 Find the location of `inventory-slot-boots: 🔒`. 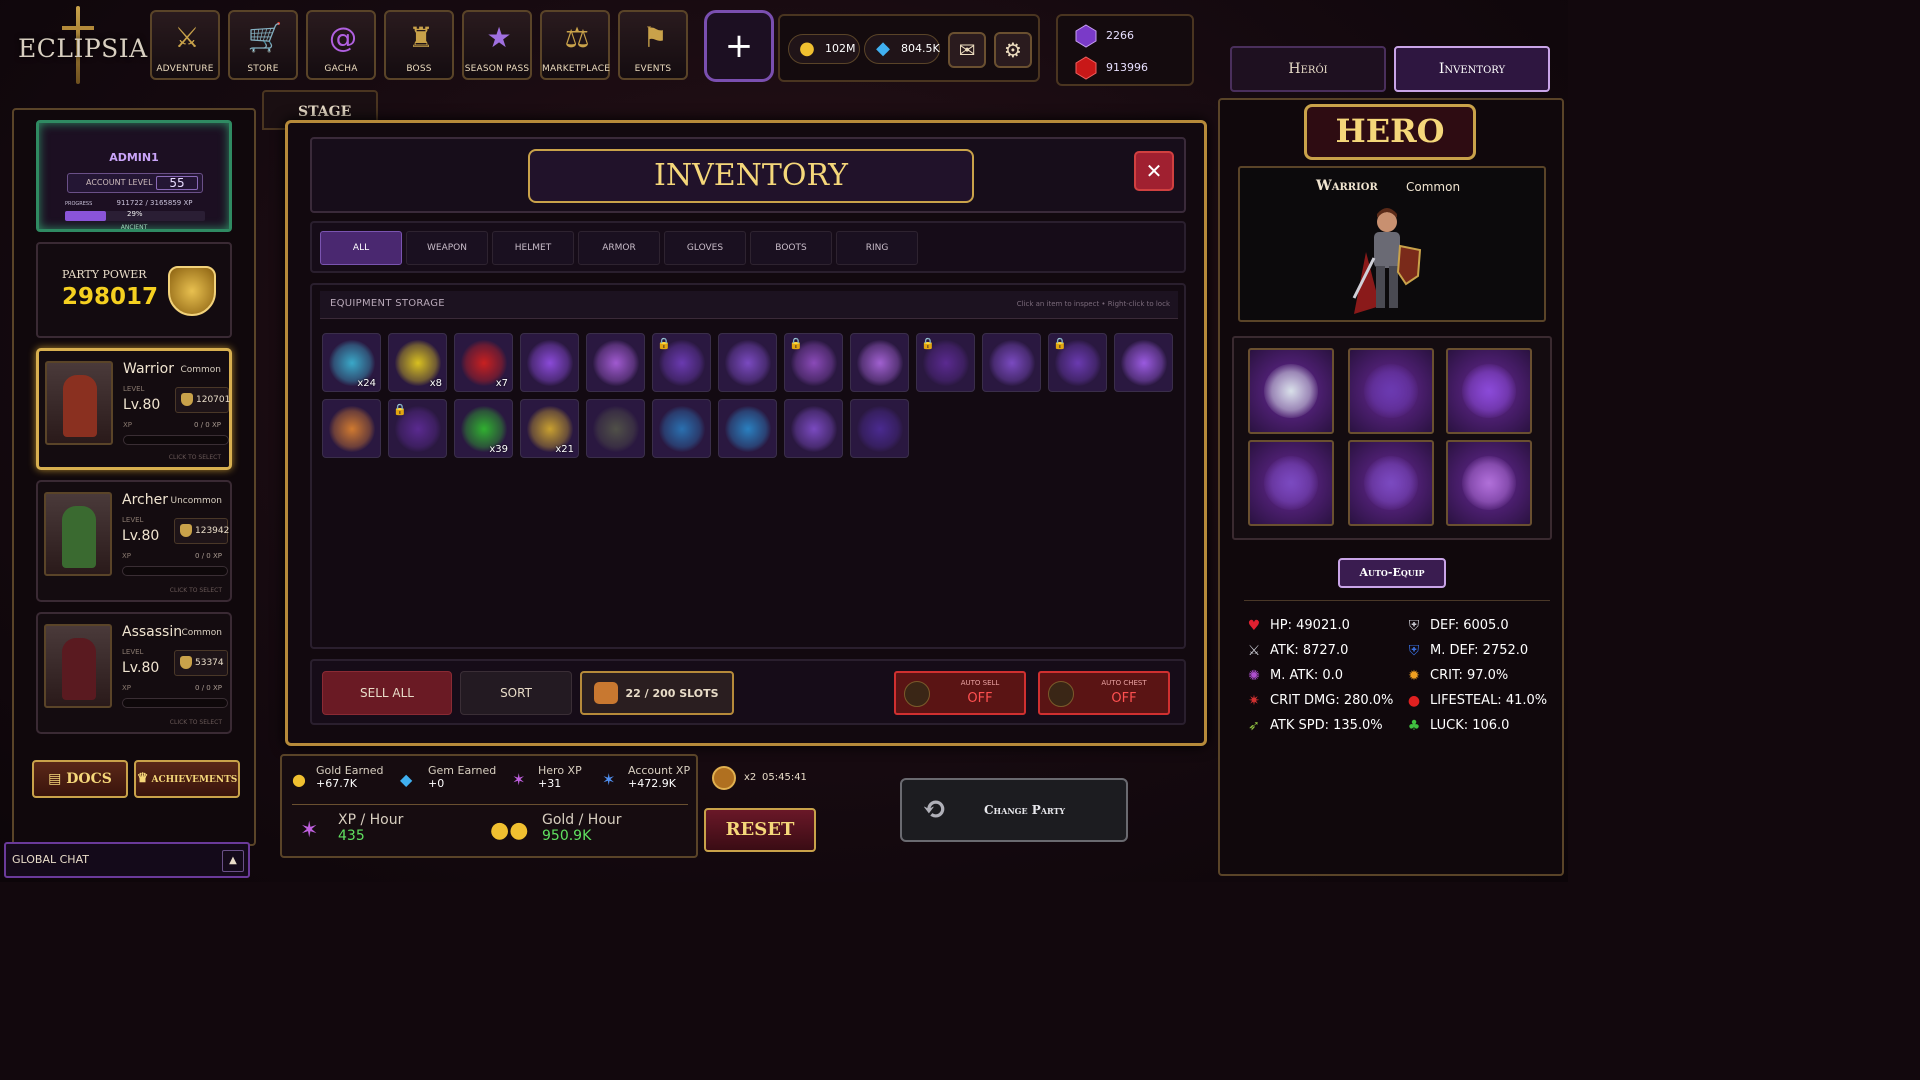

inventory-slot-boots: 🔒 is located at coordinates (1077, 362).